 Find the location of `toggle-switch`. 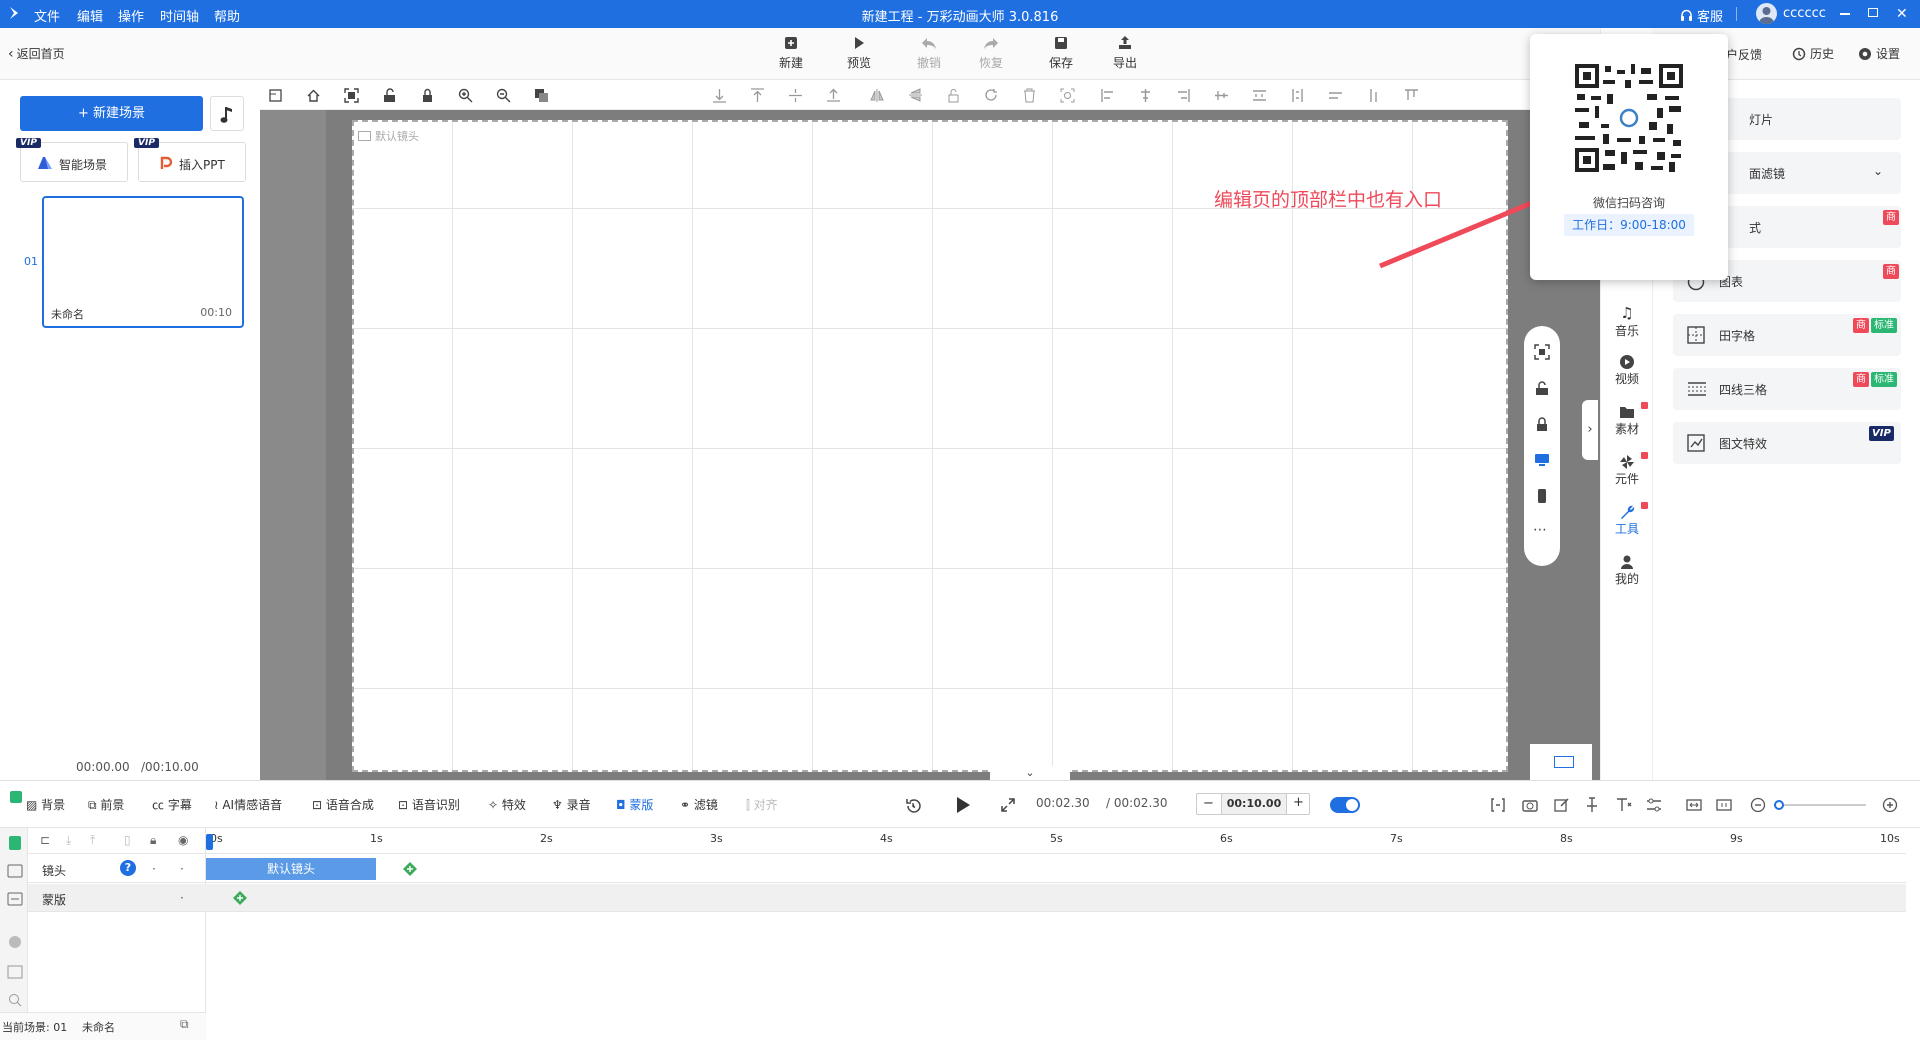

toggle-switch is located at coordinates (1345, 805).